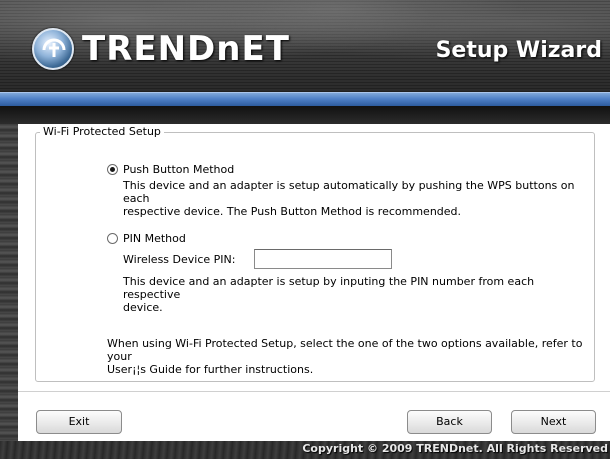  I want to click on pin-radio, so click(112, 238).